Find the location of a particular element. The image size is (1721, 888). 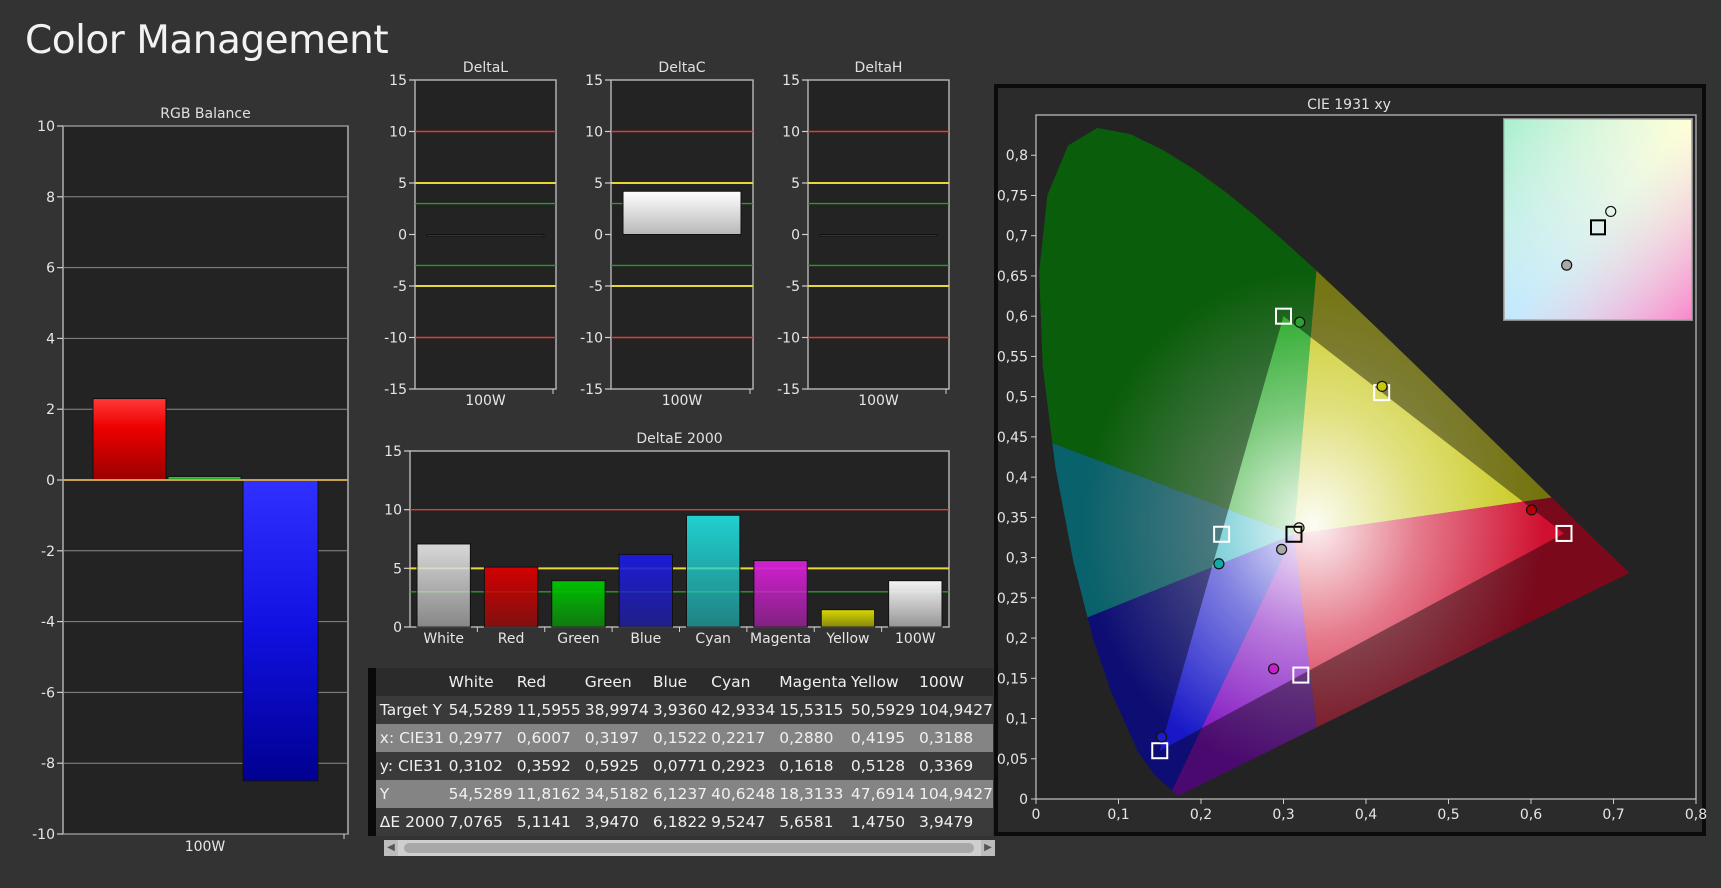

dl-bar is located at coordinates (485, 235).